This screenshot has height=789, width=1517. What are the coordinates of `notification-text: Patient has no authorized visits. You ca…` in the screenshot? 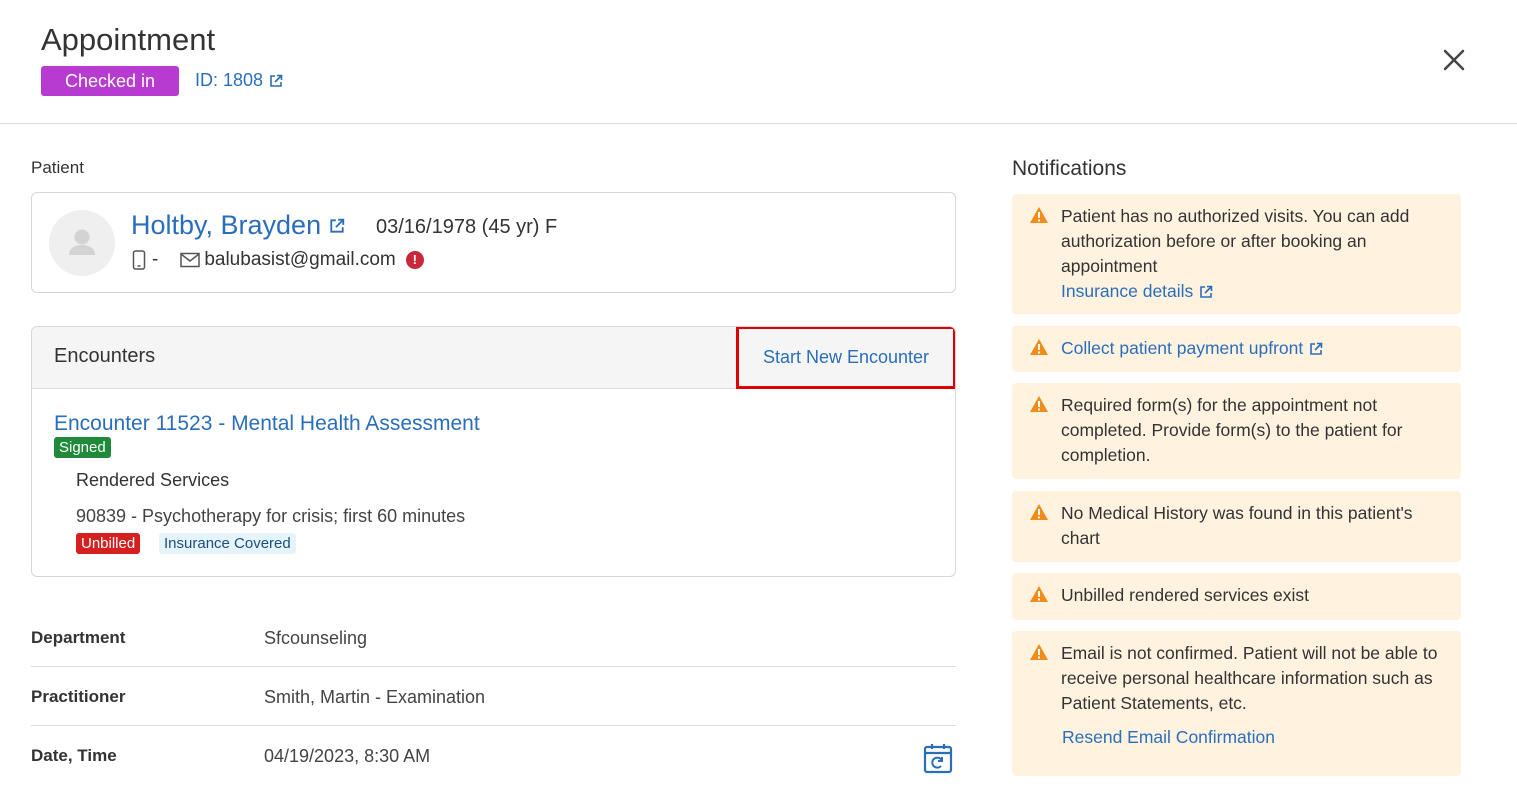 It's located at (1235, 241).